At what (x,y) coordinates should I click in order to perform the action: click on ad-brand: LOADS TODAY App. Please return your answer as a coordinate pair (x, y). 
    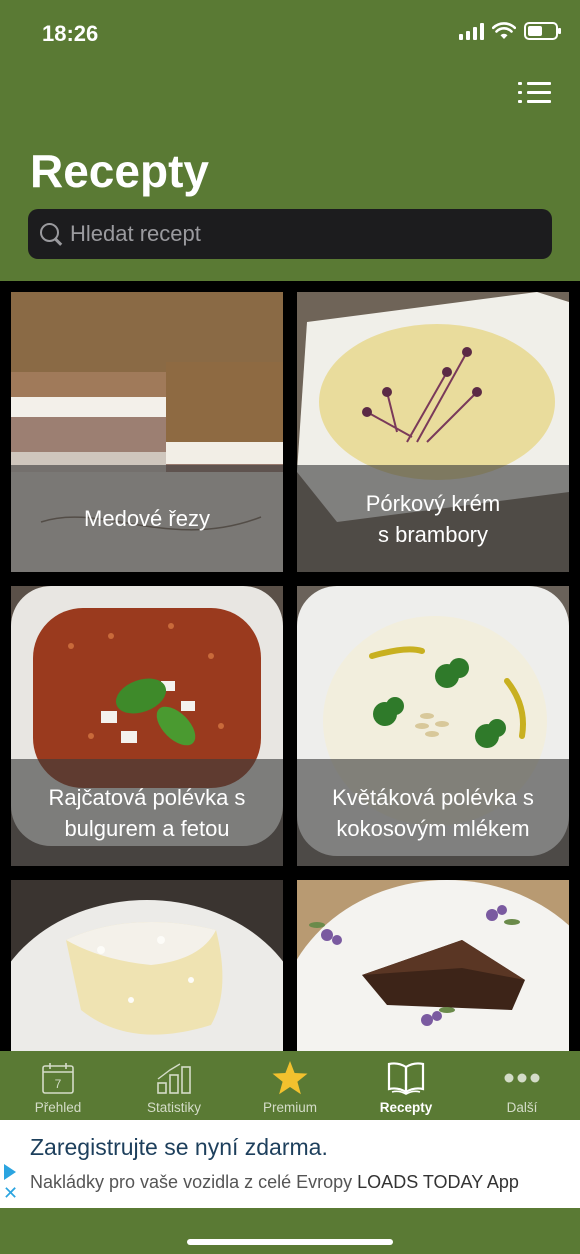
    Looking at the image, I should click on (438, 1182).